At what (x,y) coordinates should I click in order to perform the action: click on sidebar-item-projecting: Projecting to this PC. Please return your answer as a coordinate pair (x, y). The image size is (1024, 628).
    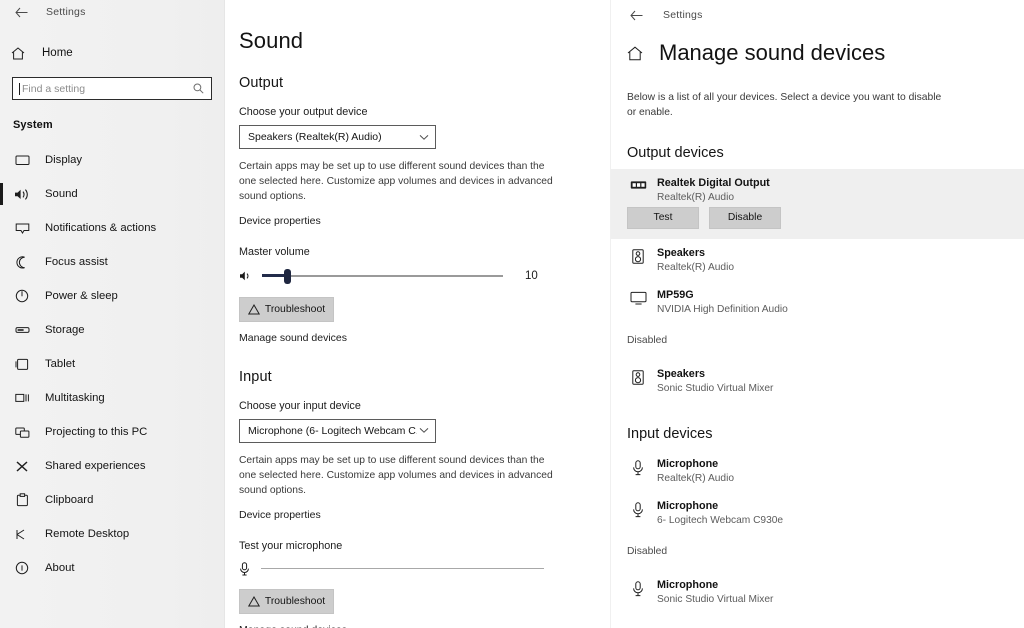
    Looking at the image, I should click on (112, 432).